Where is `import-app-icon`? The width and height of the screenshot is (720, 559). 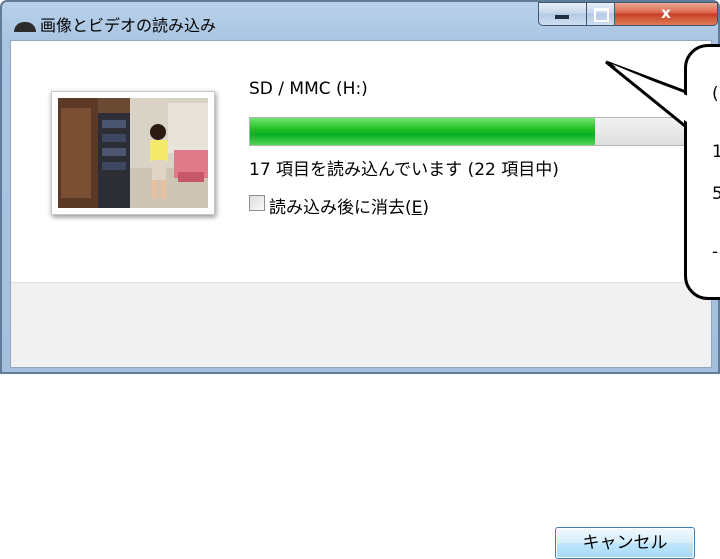
import-app-icon is located at coordinates (25, 27).